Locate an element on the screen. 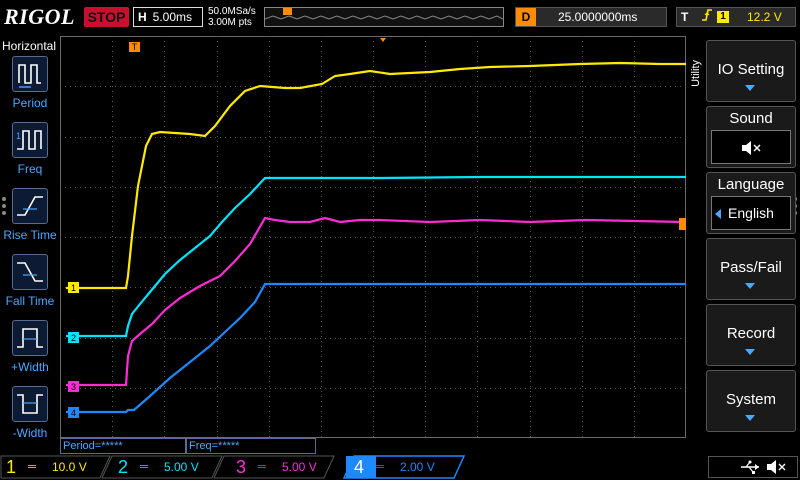 This screenshot has height=480, width=800. system-button: System is located at coordinates (751, 401).